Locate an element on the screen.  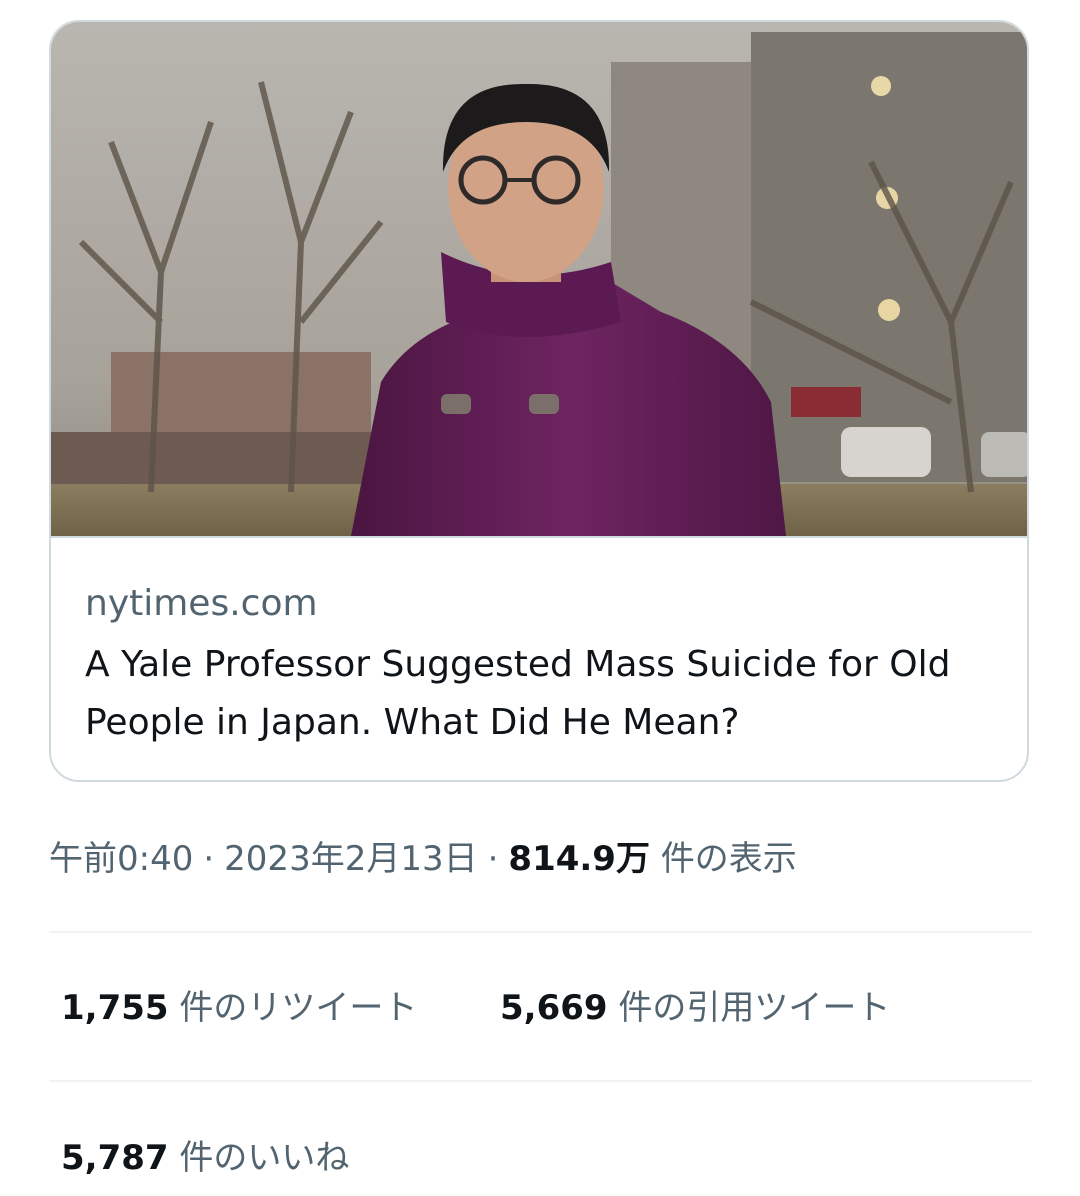
link-domain: nytimes.com is located at coordinates (201, 603).